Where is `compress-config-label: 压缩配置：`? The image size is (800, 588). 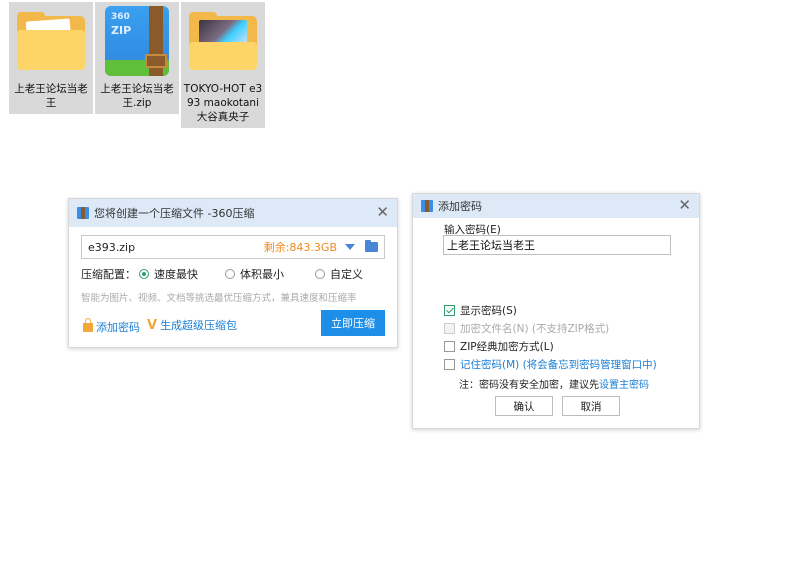 compress-config-label: 压缩配置： is located at coordinates (108, 274).